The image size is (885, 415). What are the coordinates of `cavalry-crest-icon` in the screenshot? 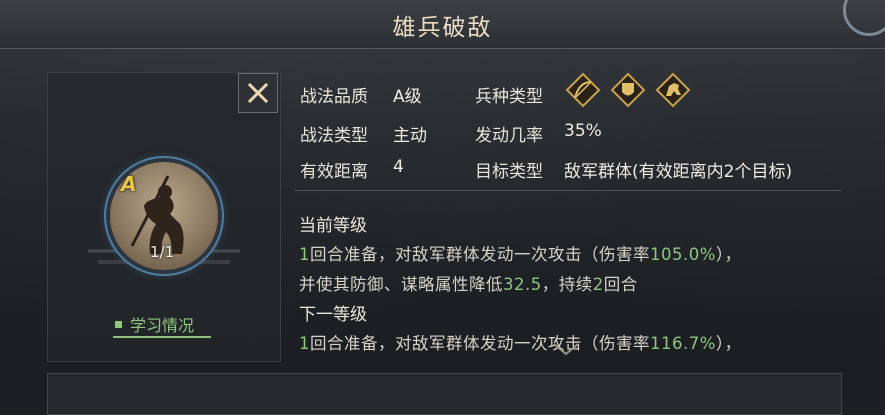 It's located at (673, 90).